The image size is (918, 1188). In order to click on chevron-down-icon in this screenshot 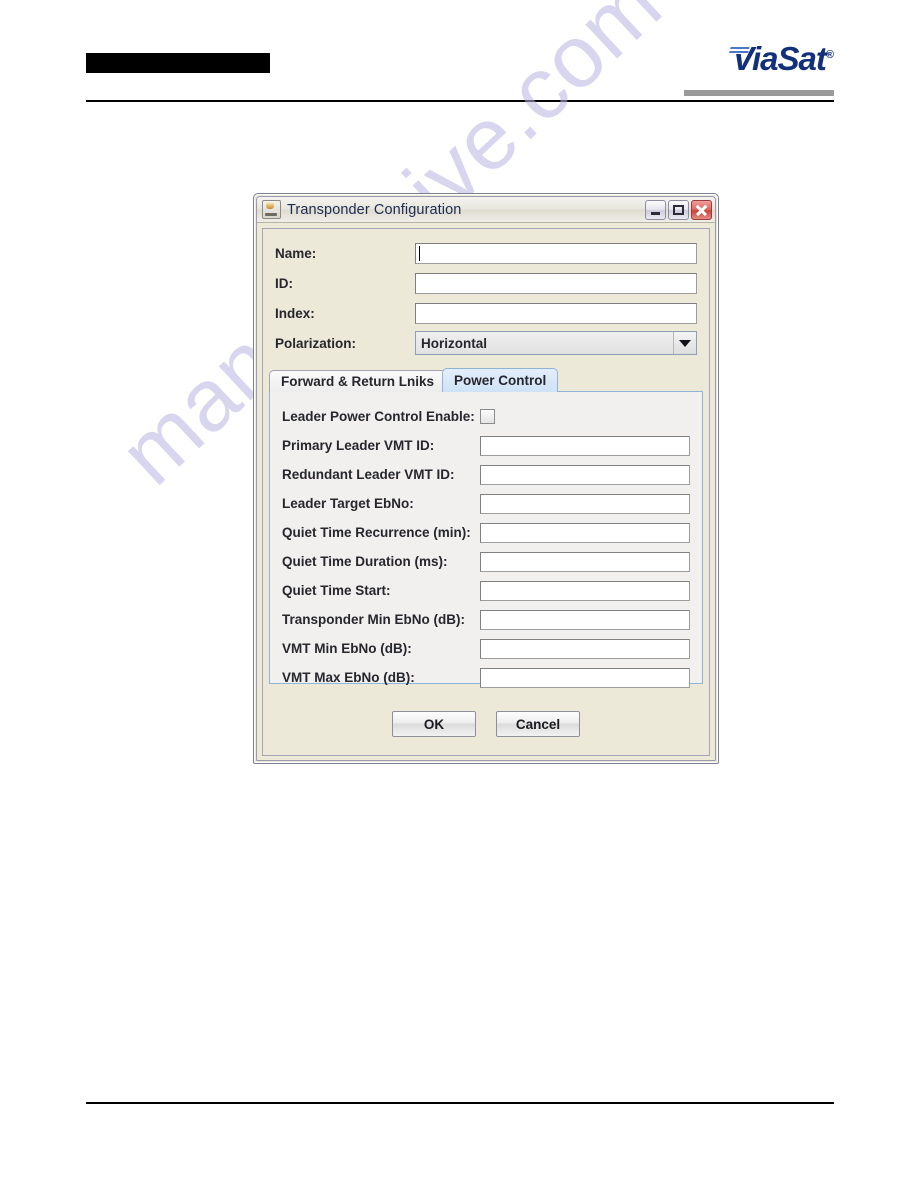, I will do `click(684, 343)`.